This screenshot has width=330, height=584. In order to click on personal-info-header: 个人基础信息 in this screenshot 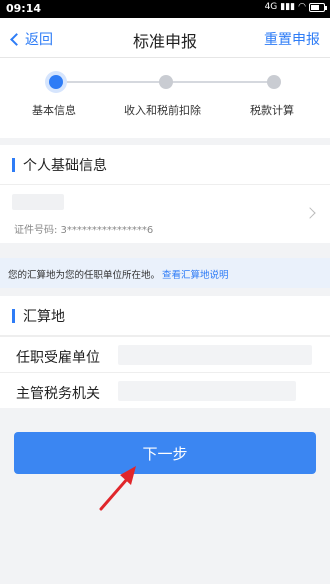, I will do `click(165, 165)`.